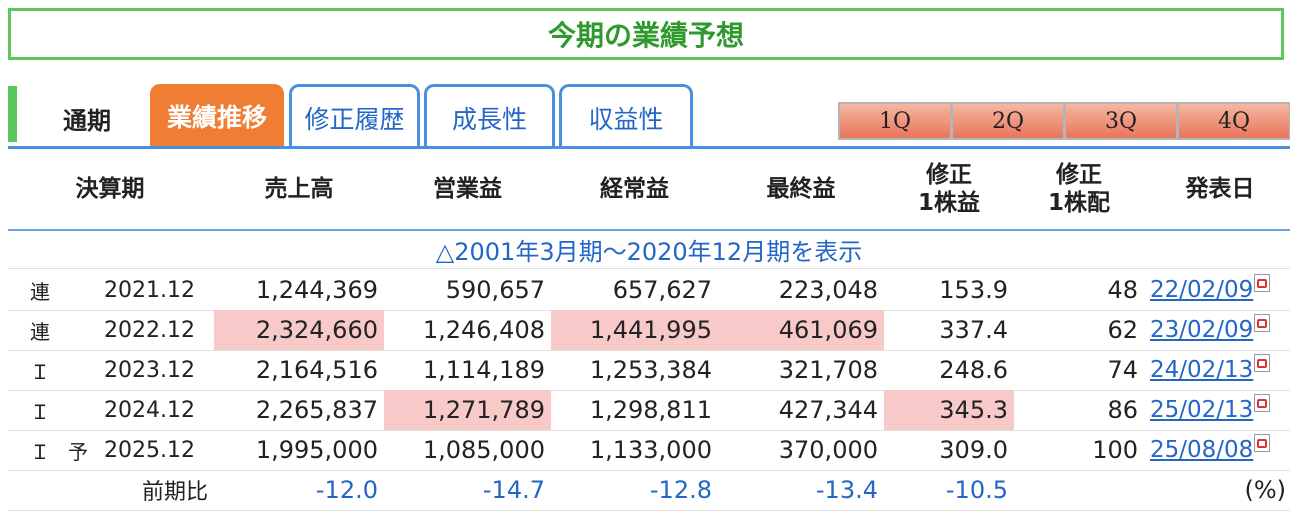 This screenshot has height=514, width=1298. I want to click on row-sales: 2,265,837, so click(316, 410).